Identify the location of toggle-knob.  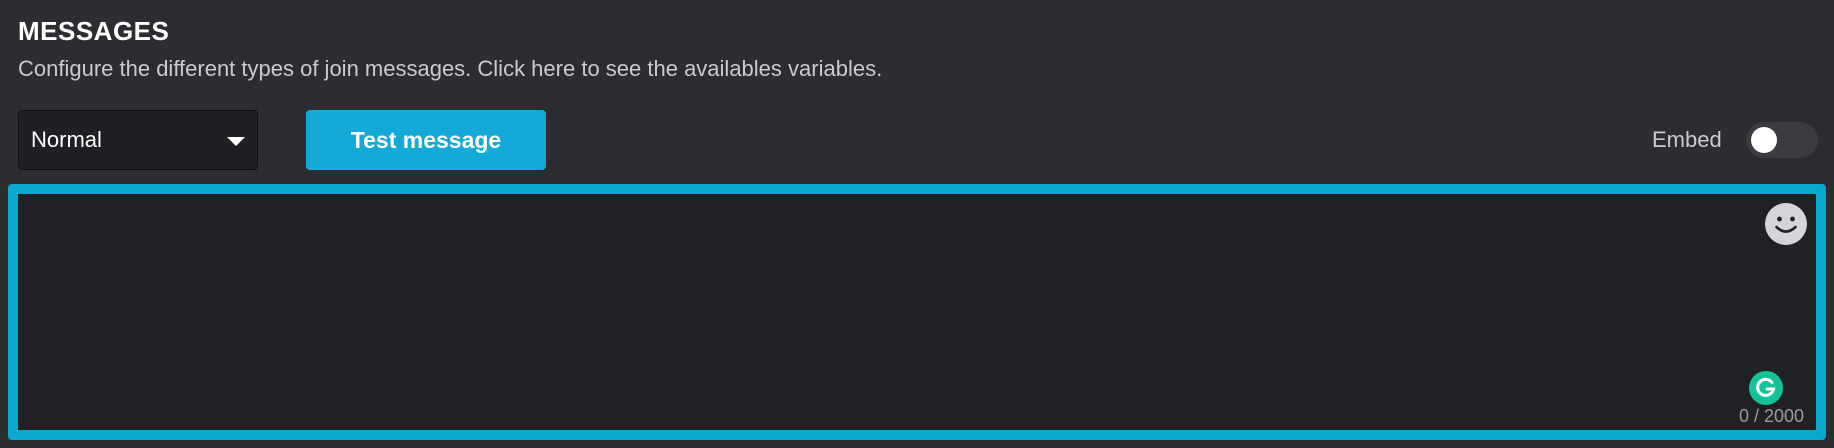
(1764, 140).